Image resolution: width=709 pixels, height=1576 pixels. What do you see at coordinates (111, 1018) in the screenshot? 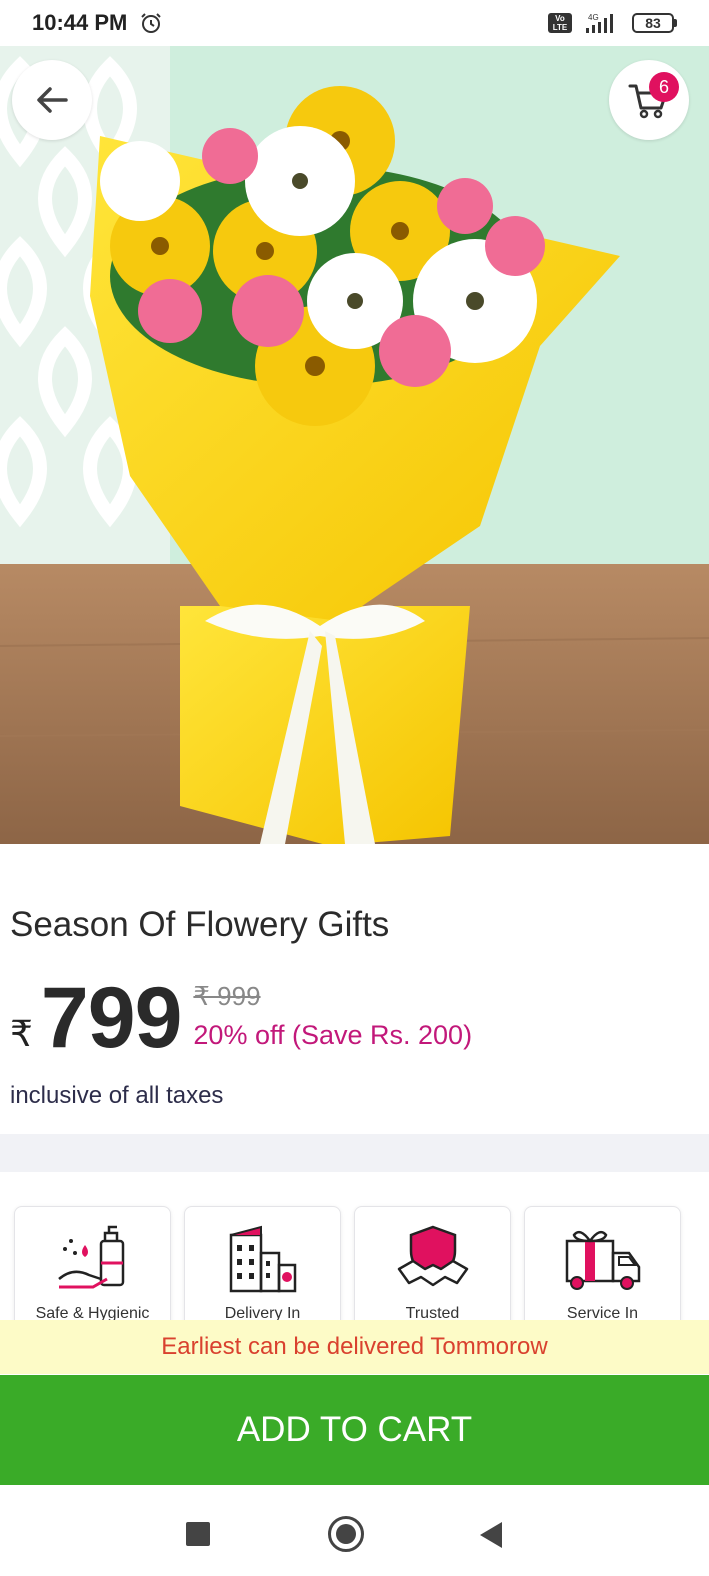
I see `selling-price: 799` at bounding box center [111, 1018].